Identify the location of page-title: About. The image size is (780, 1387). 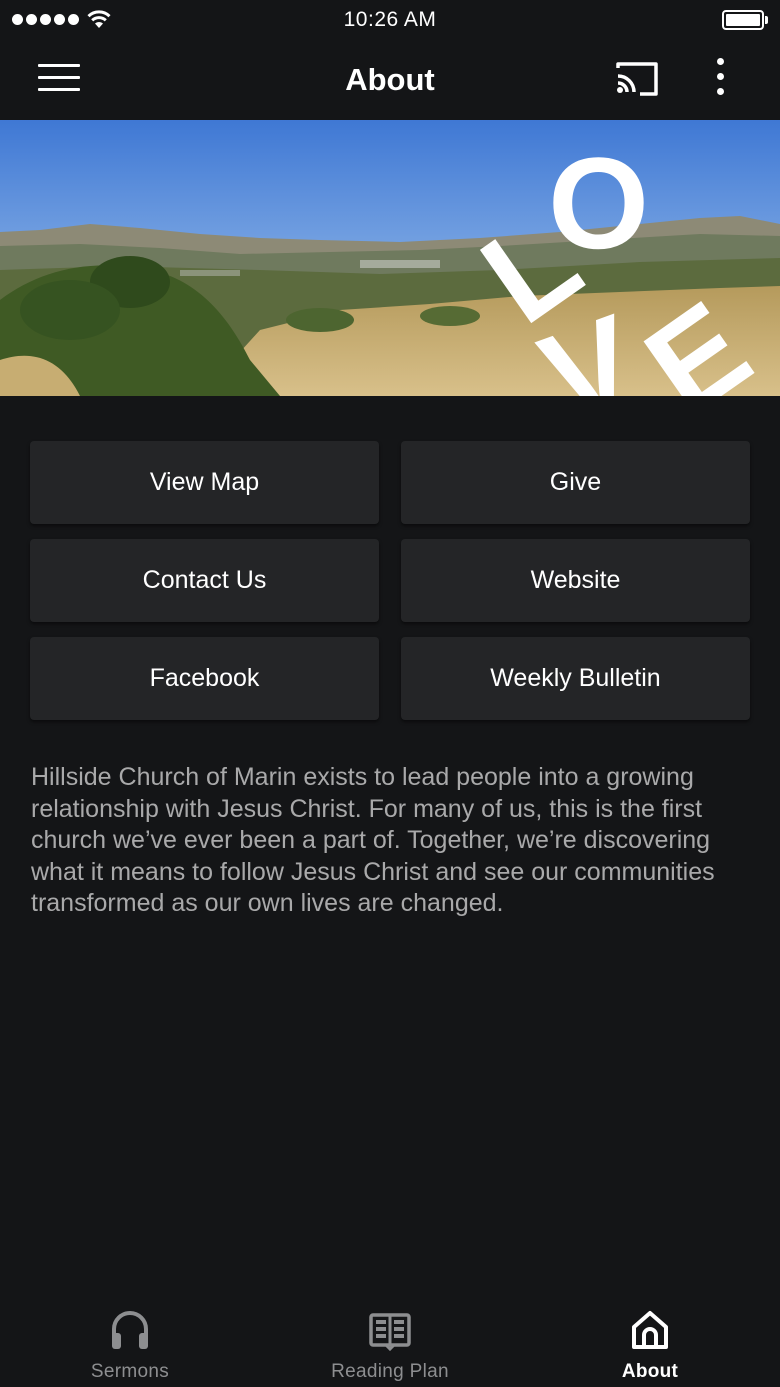
(390, 79).